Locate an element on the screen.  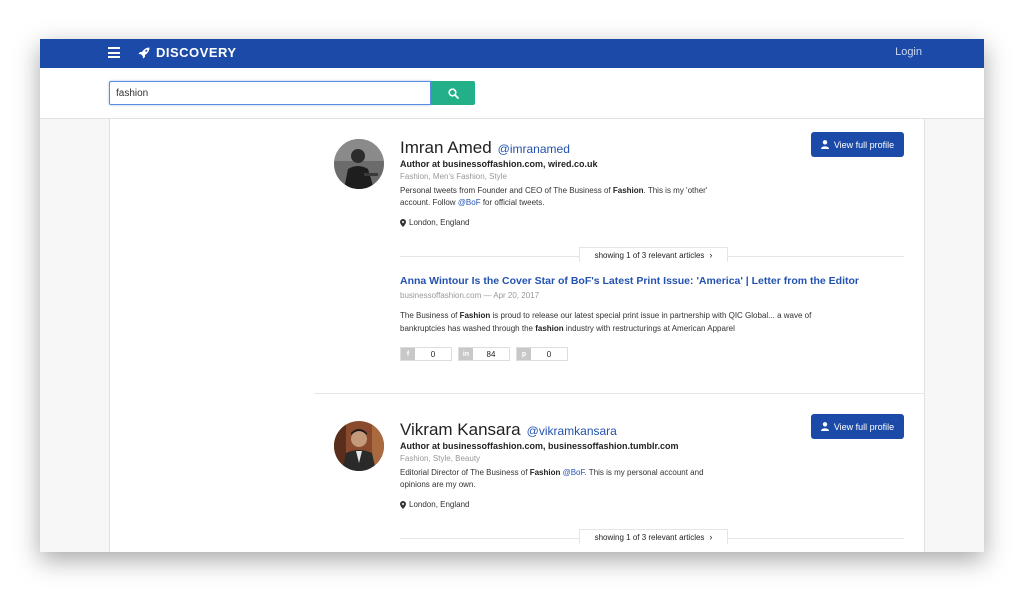
search-bar is located at coordinates (512, 93).